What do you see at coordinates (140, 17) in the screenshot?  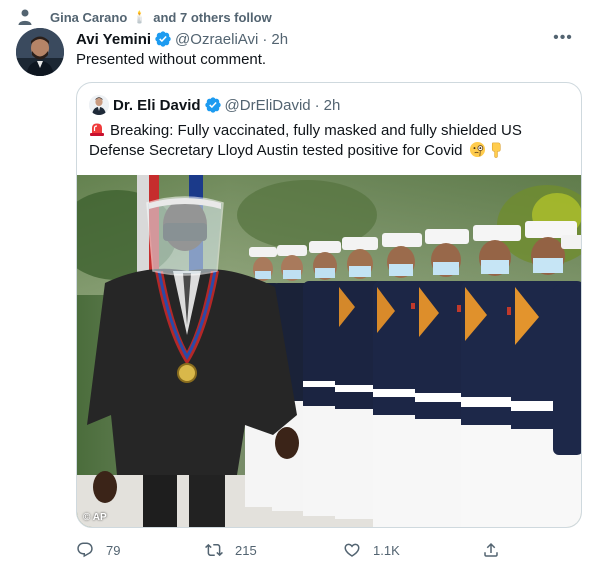 I see `candle-emoji: 🕯️` at bounding box center [140, 17].